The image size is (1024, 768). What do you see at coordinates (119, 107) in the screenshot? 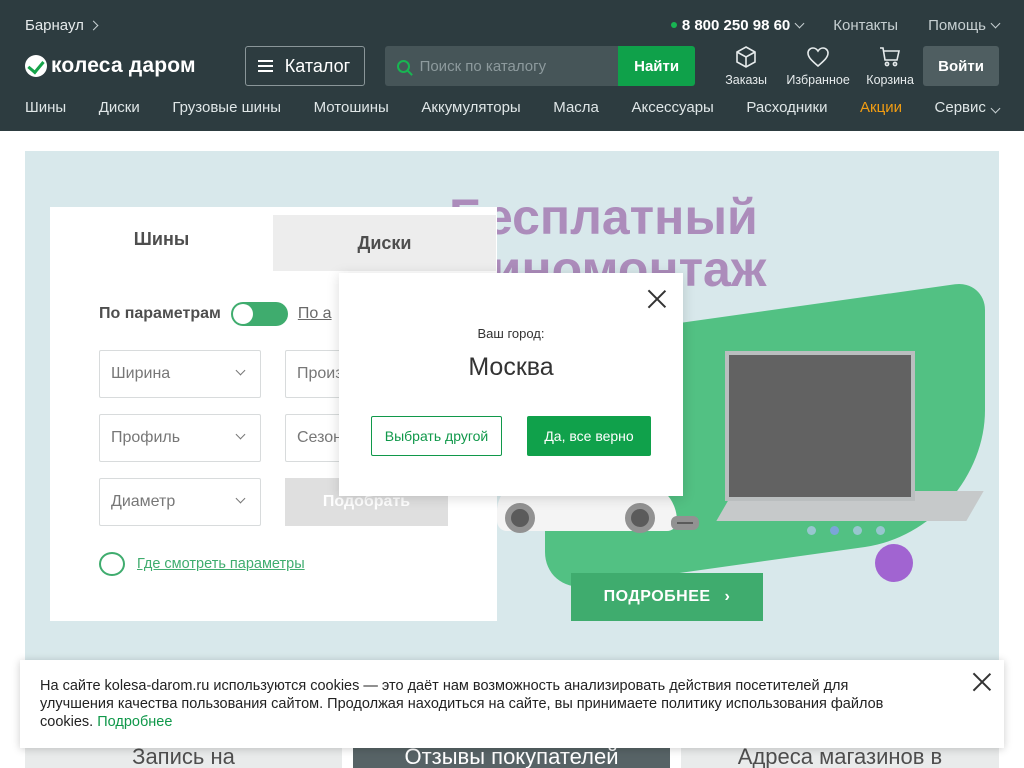
I see `nav-item-disks: Диски` at bounding box center [119, 107].